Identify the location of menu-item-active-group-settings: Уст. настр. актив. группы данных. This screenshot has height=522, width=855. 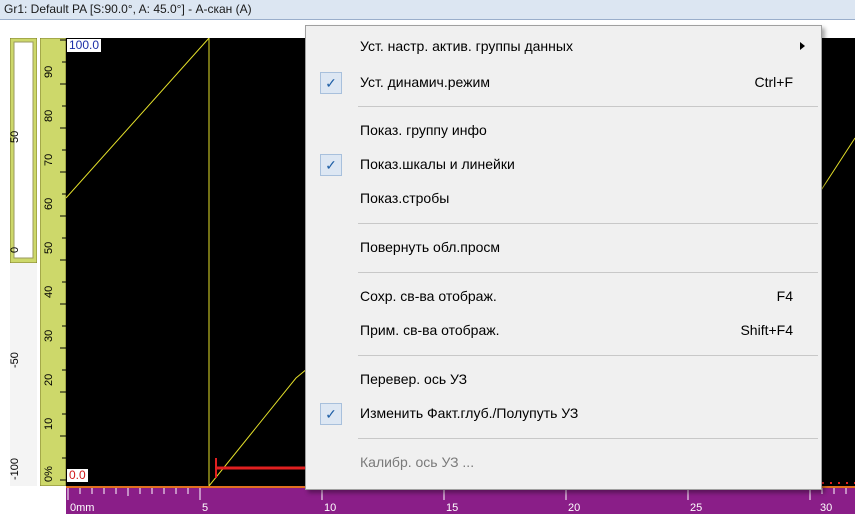
(563, 46).